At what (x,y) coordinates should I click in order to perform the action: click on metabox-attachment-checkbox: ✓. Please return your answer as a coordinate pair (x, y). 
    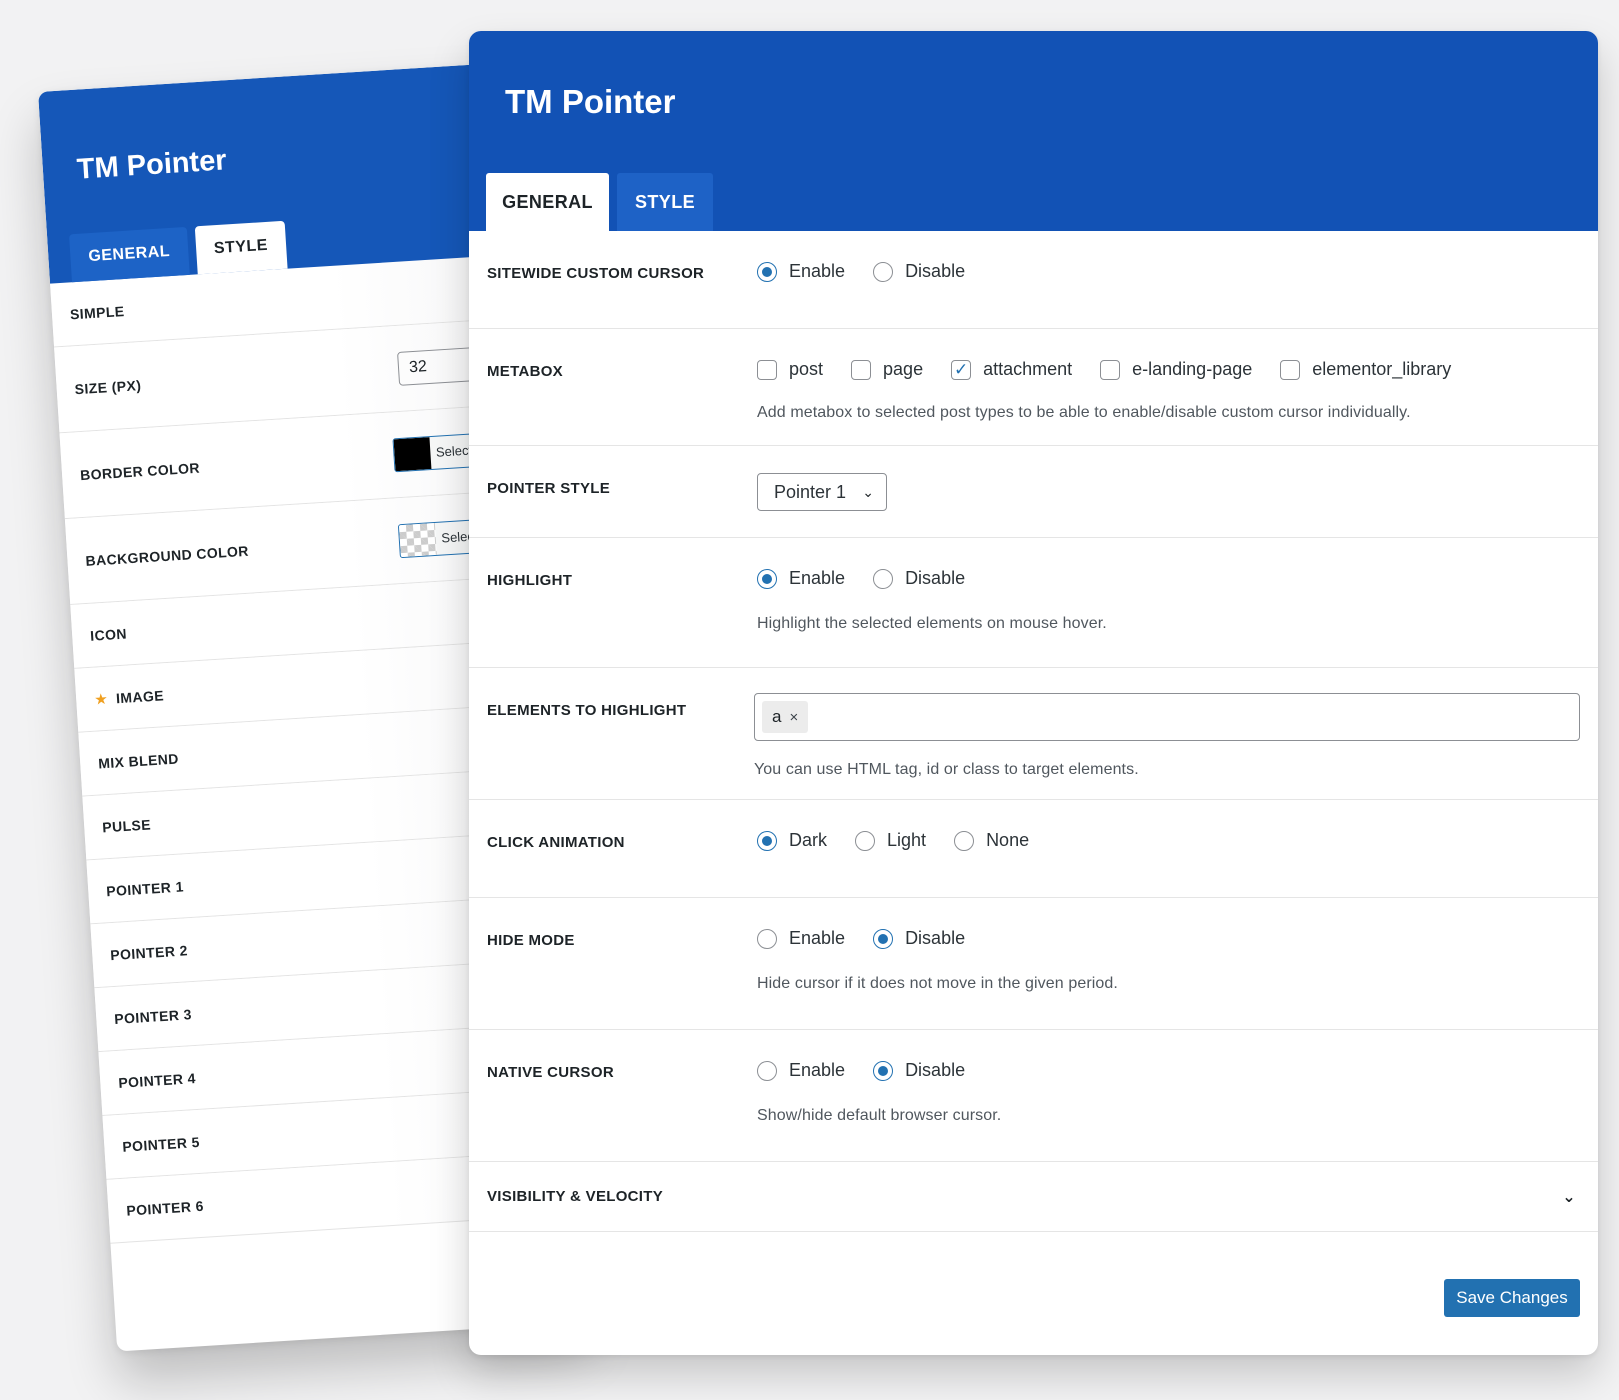
    Looking at the image, I should click on (961, 369).